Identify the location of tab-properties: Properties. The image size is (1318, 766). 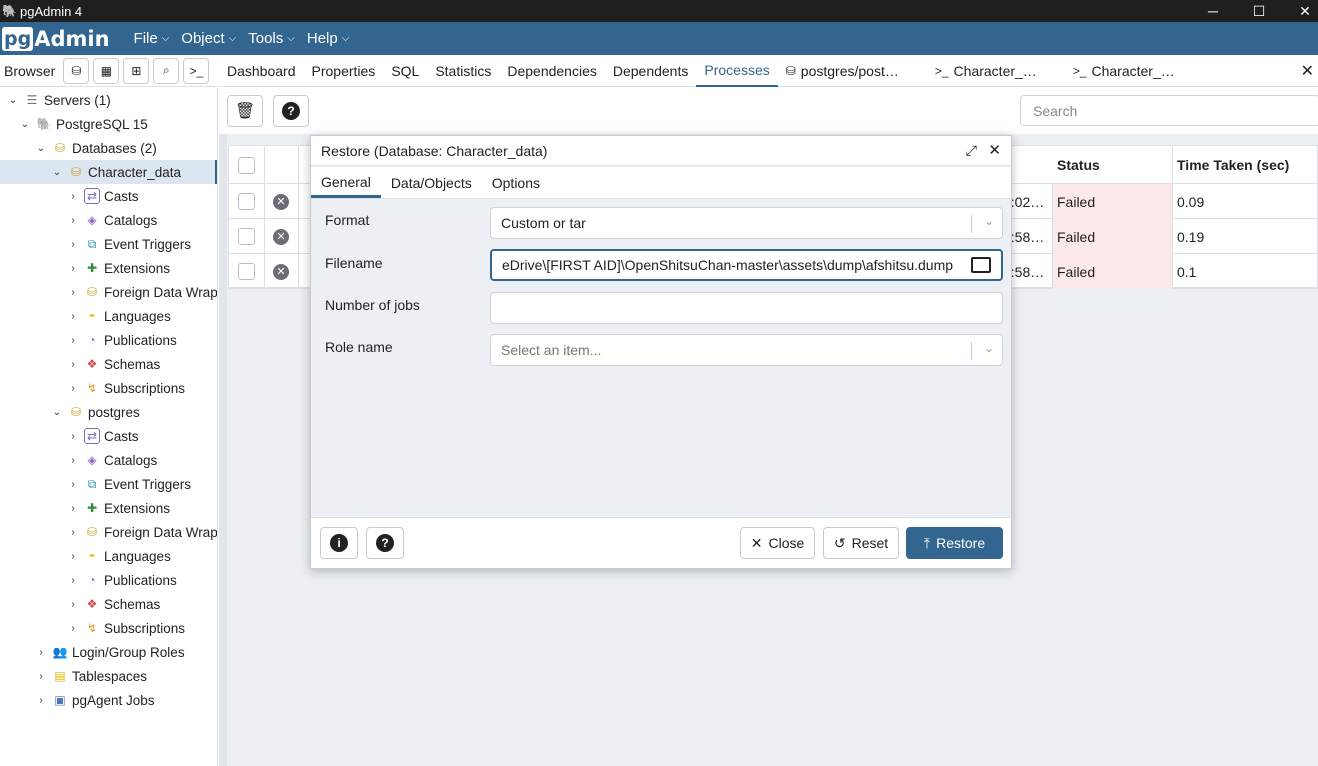
(344, 71).